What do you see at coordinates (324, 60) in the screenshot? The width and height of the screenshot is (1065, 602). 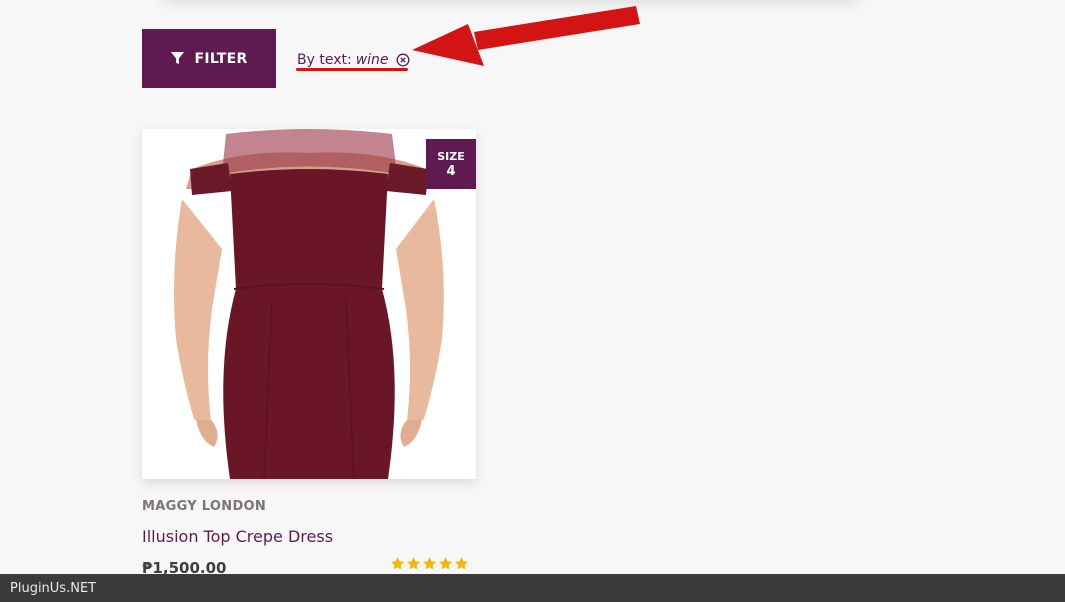 I see `active-filter-label: By text:` at bounding box center [324, 60].